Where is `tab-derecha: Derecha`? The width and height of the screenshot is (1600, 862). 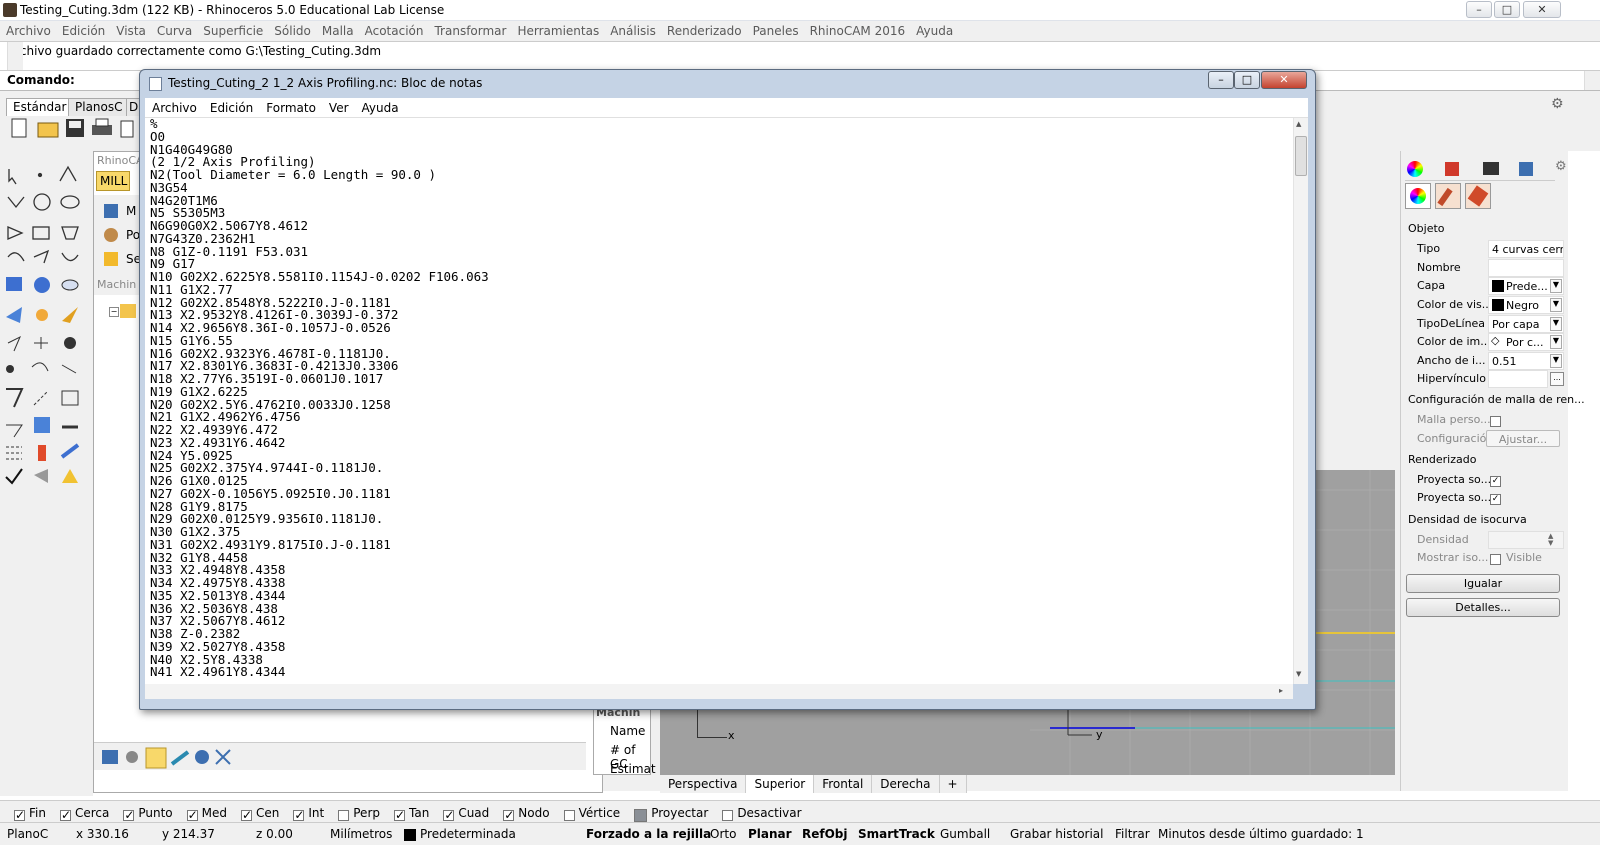 tab-derecha: Derecha is located at coordinates (906, 784).